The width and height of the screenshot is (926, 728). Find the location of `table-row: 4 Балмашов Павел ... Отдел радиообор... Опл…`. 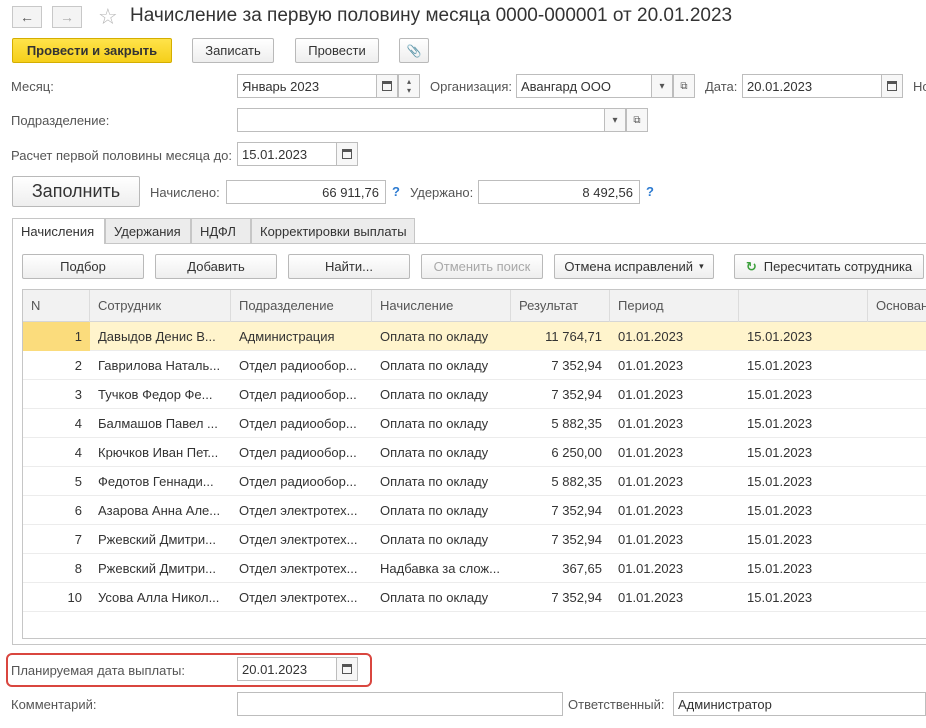

table-row: 4 Балмашов Павел ... Отдел радиообор... Опл… is located at coordinates (474, 423).